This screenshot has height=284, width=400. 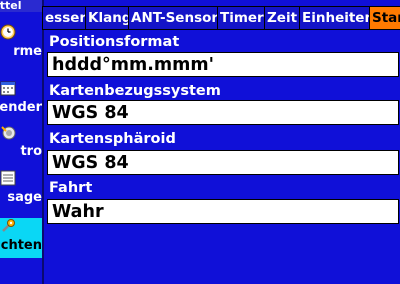 I want to click on sidebar-item-kalender: ender, so click(x=21, y=100).